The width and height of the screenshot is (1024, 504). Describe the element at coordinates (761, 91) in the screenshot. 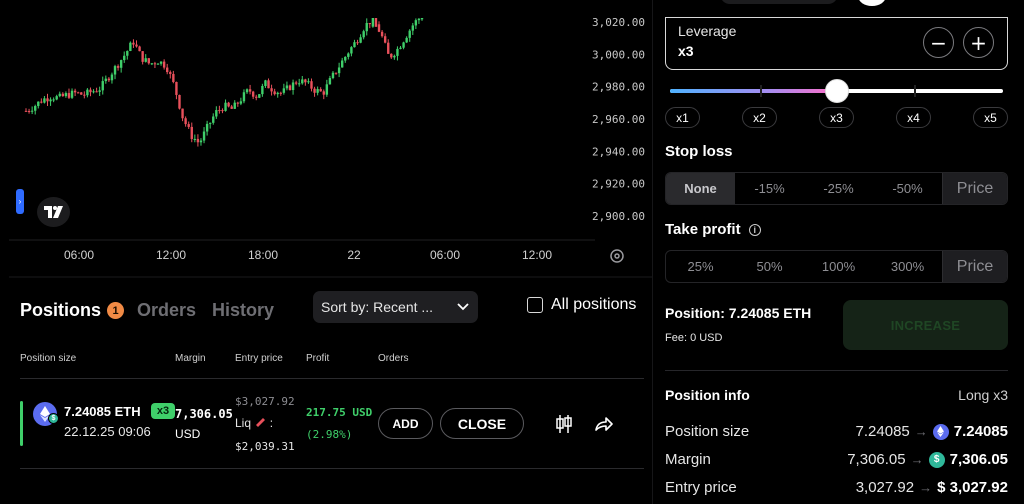

I see `slider-tick` at that location.